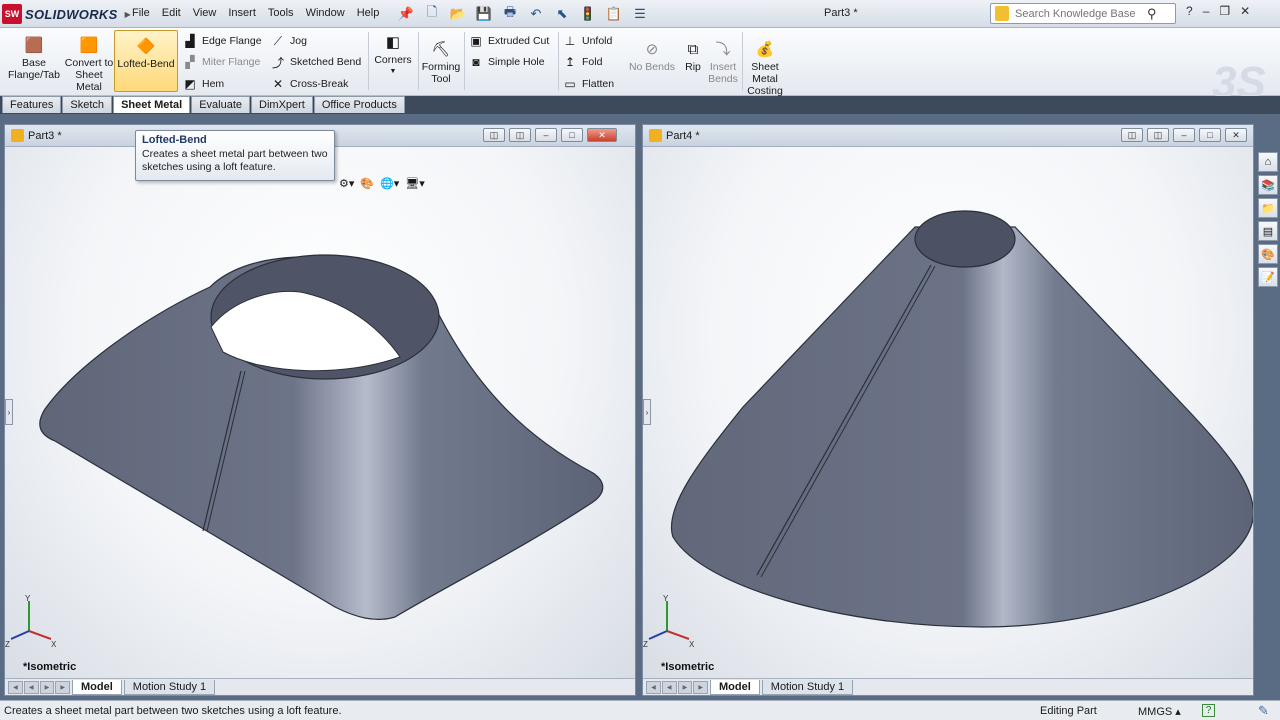  I want to click on view-palette-icon: ▤, so click(1268, 231).